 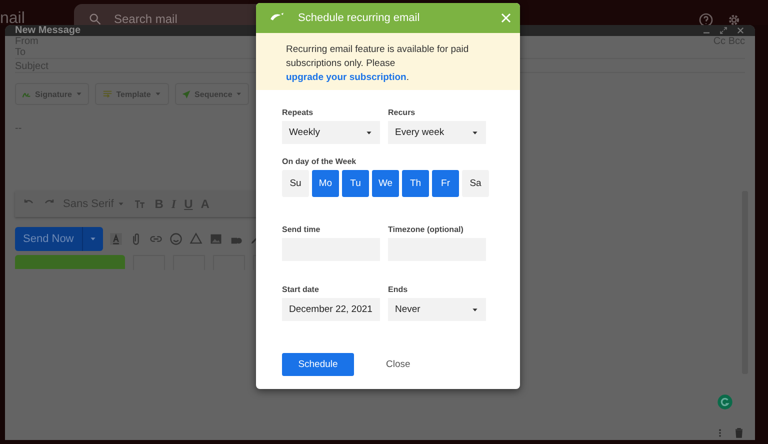 What do you see at coordinates (706, 20) in the screenshot?
I see `help-icon` at bounding box center [706, 20].